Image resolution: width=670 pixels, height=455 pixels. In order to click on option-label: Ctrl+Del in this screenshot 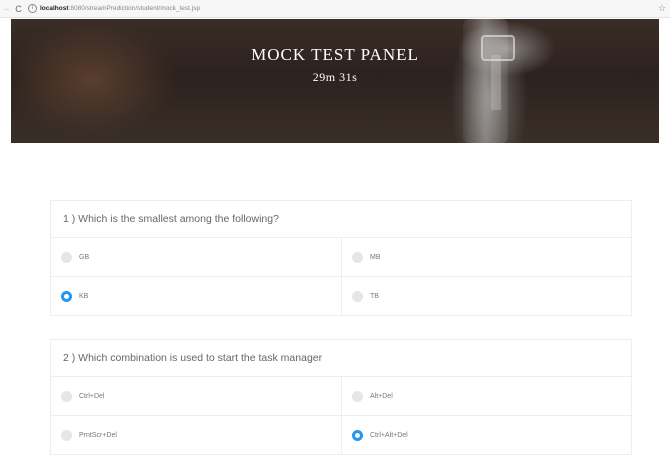, I will do `click(92, 396)`.